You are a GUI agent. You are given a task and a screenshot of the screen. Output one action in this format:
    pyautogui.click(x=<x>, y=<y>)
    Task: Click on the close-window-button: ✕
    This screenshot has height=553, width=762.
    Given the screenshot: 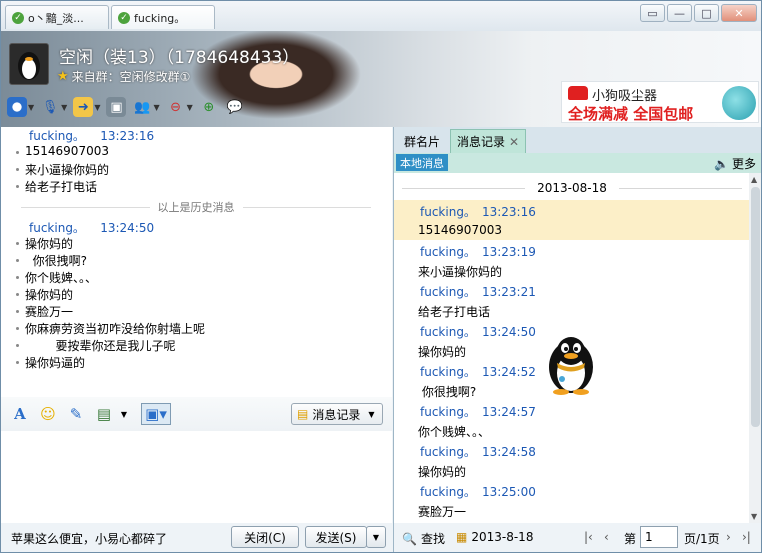 What is the action you would take?
    pyautogui.click(x=739, y=13)
    